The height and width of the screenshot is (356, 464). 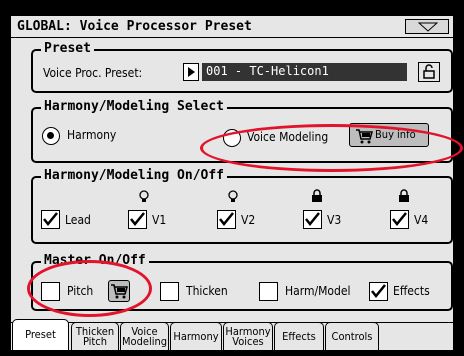 I want to click on buy-info-button: Buy info, so click(x=389, y=135).